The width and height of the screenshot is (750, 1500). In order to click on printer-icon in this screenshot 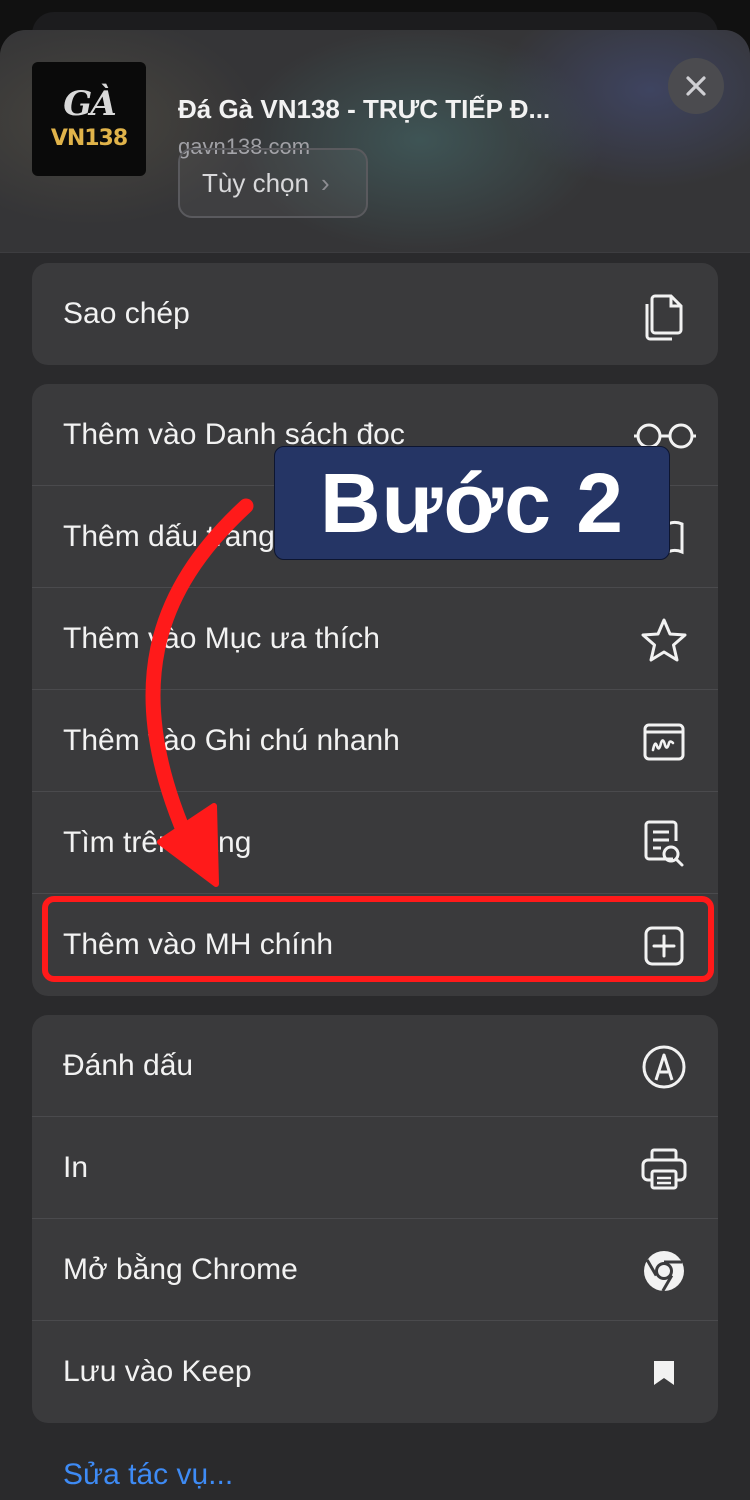, I will do `click(664, 1169)`.